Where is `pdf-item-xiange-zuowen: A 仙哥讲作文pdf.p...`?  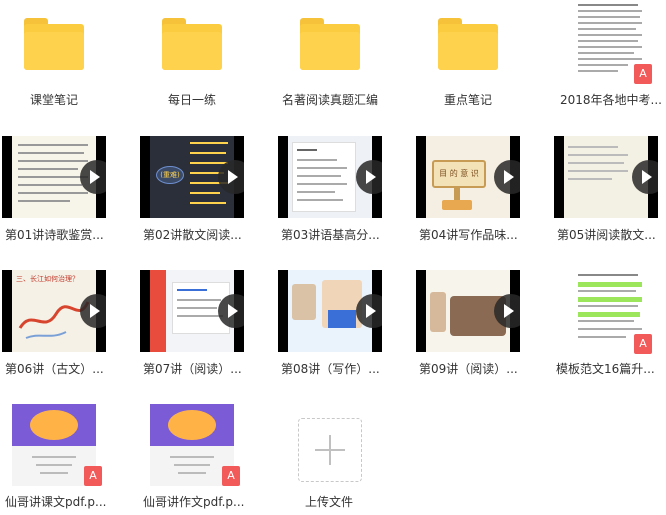
pdf-item-xiange-zuowen: A 仙哥讲作文pdf.p... is located at coordinates (203, 457).